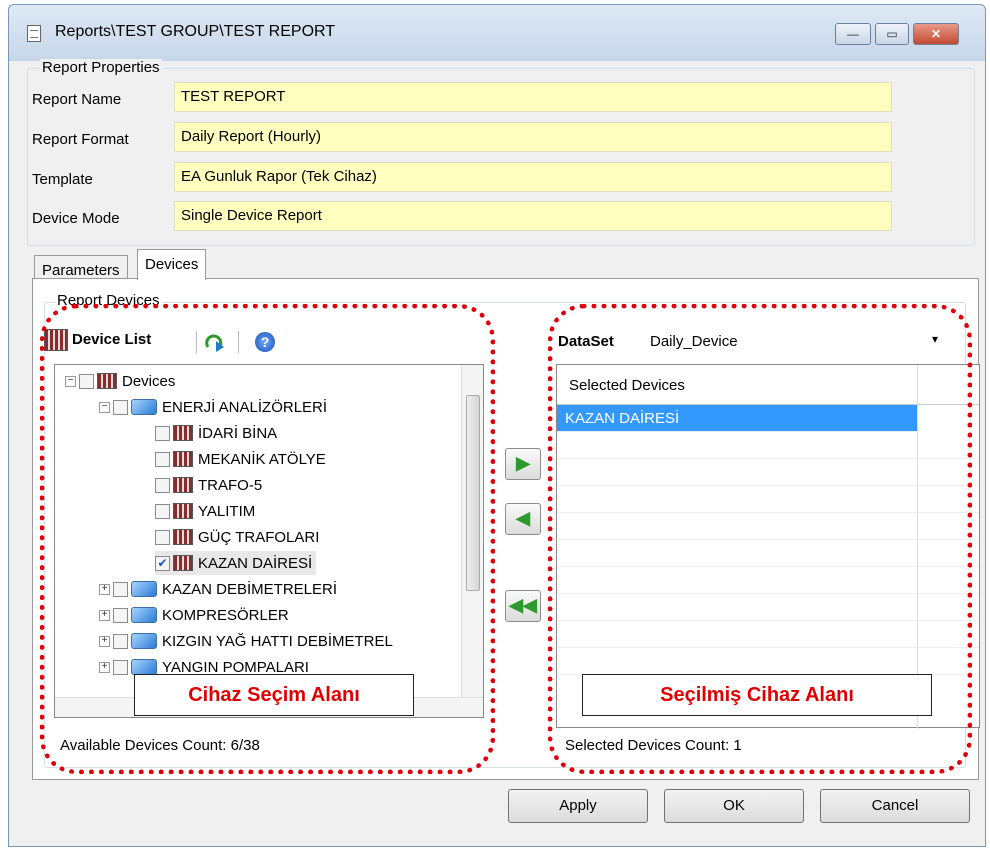 The width and height of the screenshot is (990, 851). Describe the element at coordinates (80, 139) in the screenshot. I see `report-format-label: Report Format` at that location.